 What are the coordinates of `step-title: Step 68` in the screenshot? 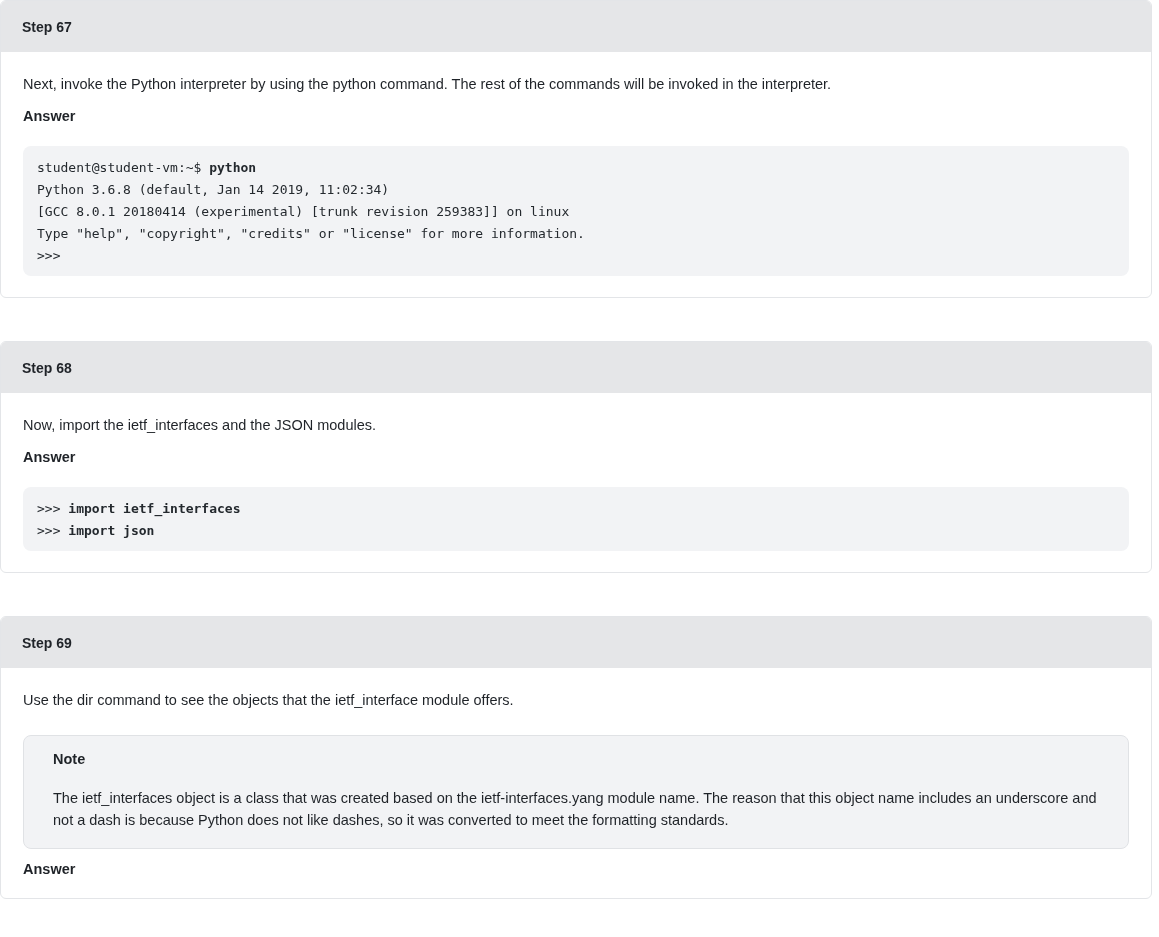 It's located at (47, 367).